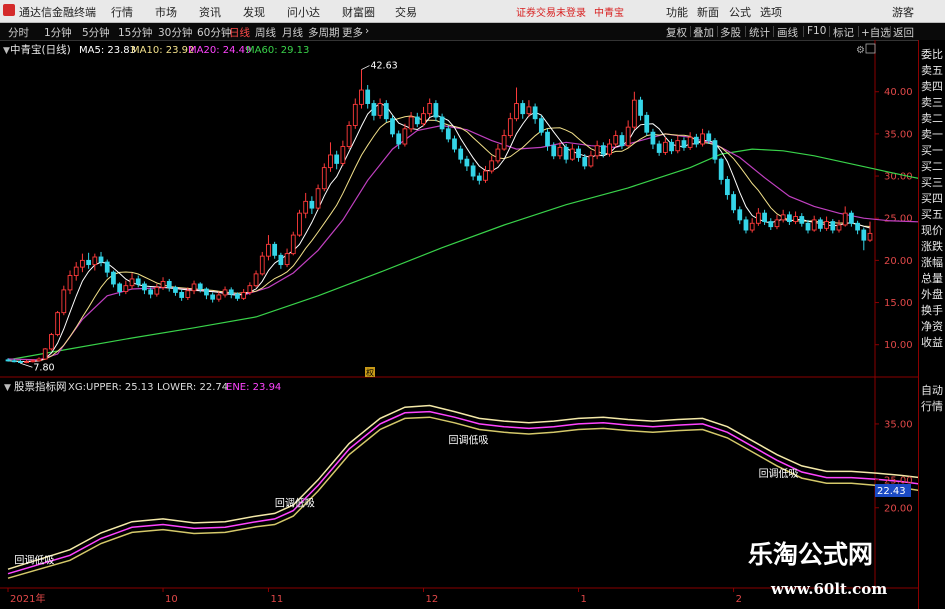  I want to click on side-item-buy2: 买二, so click(933, 166).